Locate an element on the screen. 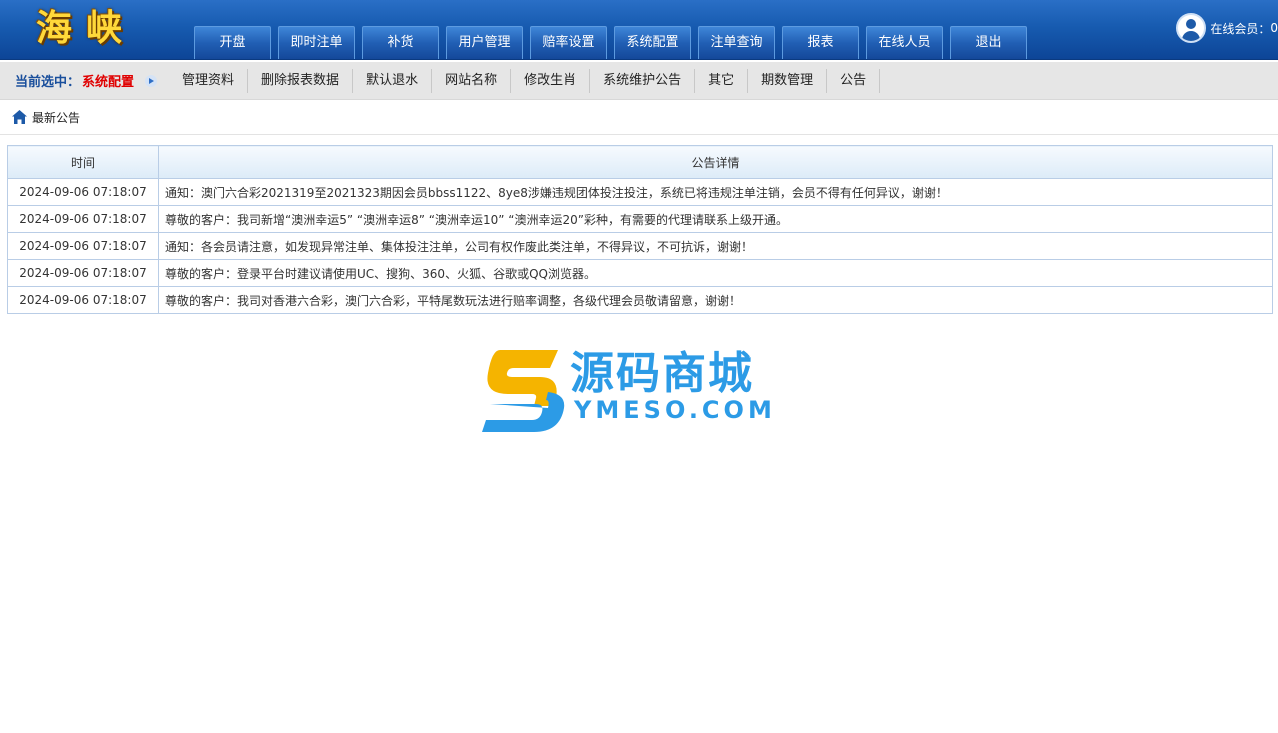  page-title: 最新公告 is located at coordinates (56, 117).